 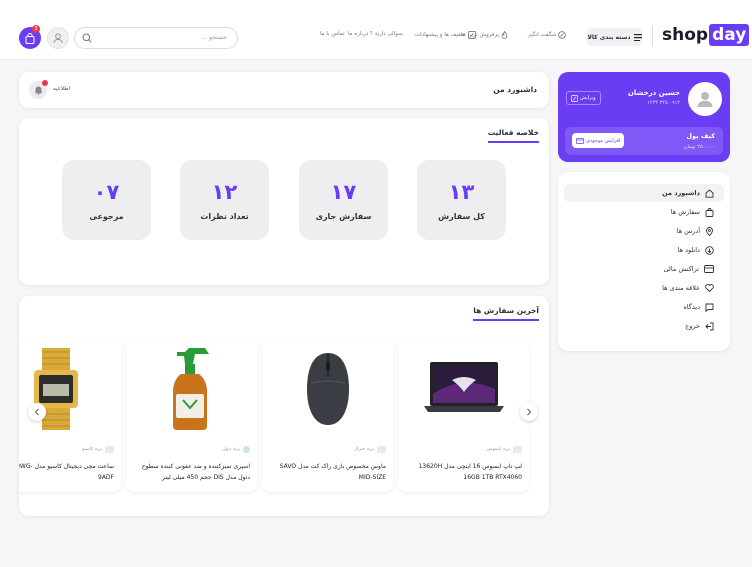 What do you see at coordinates (36, 29) in the screenshot?
I see `cart-badge: 3` at bounding box center [36, 29].